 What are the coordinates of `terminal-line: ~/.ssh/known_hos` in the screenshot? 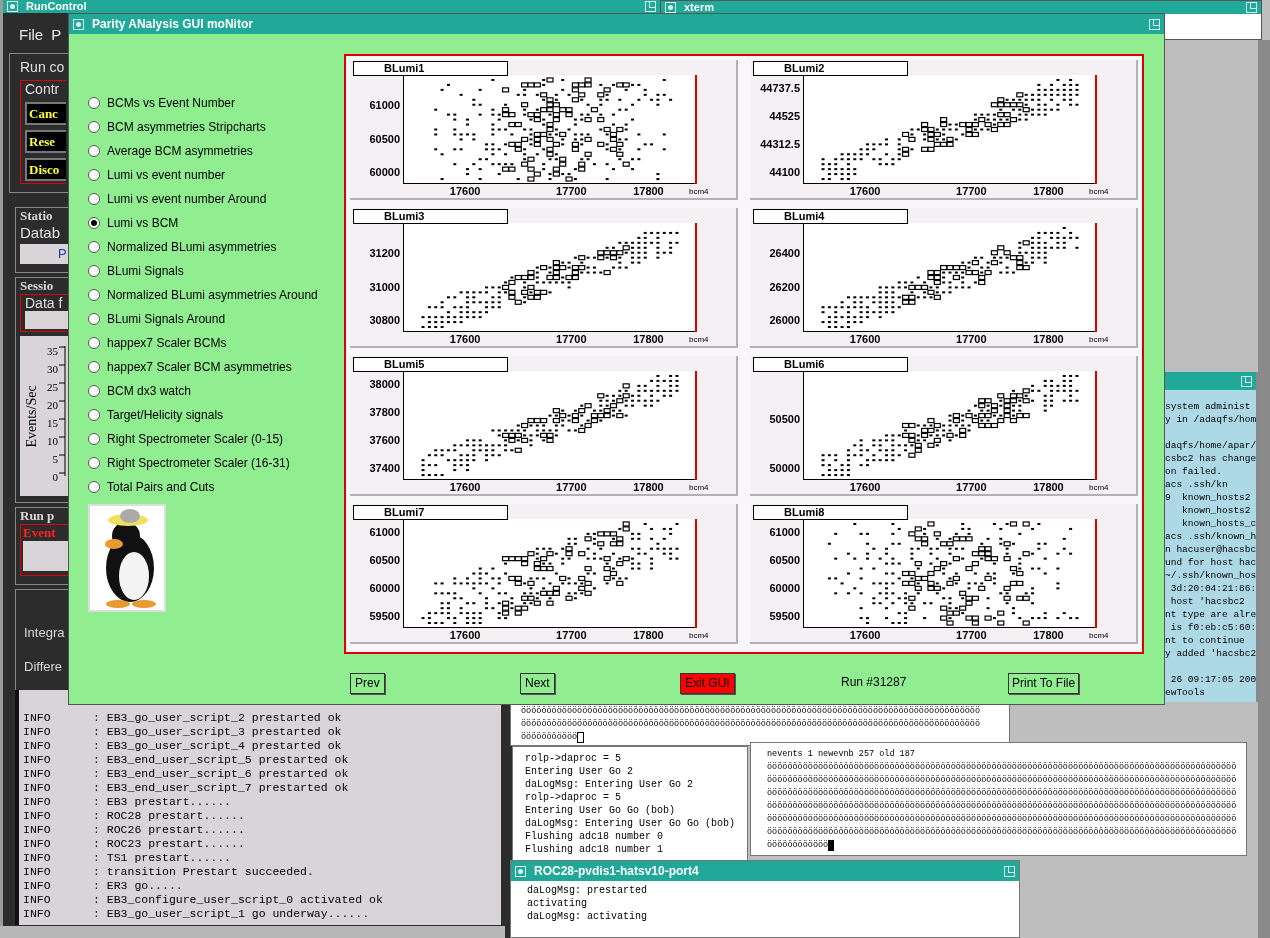 It's located at (1211, 575).